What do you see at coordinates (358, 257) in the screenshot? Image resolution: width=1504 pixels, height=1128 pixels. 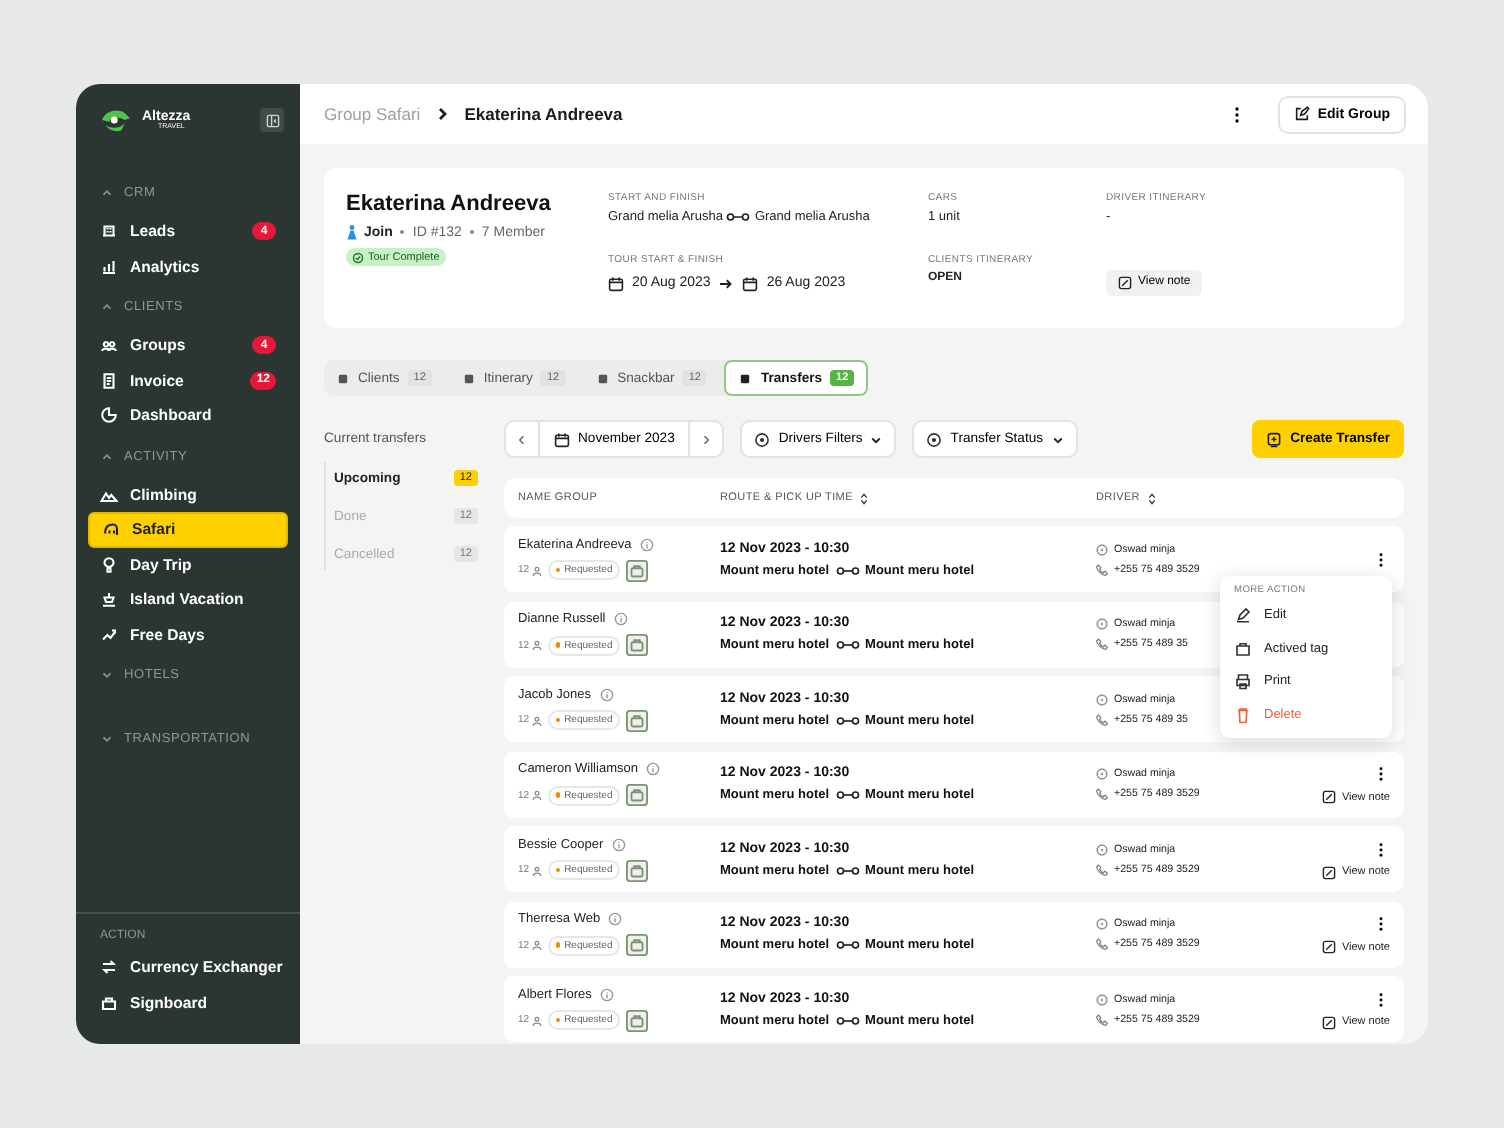 I see `check-icon` at bounding box center [358, 257].